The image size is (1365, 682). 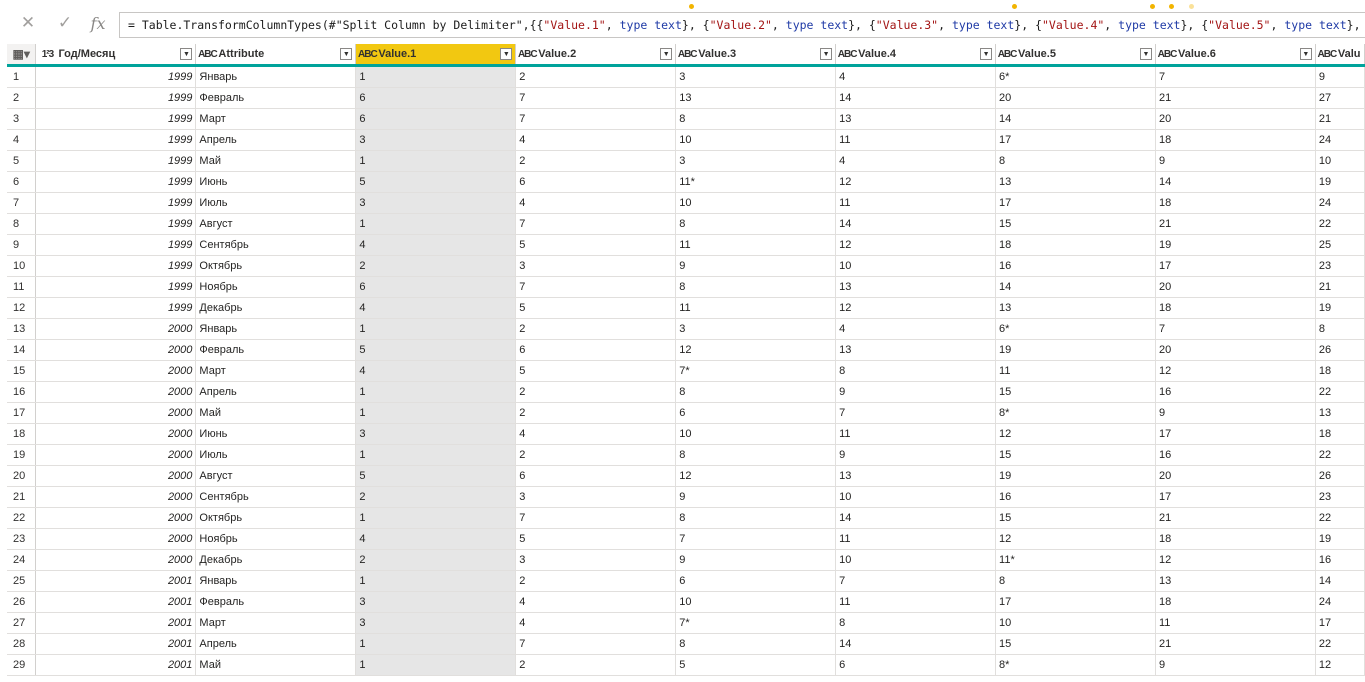 What do you see at coordinates (687, 54) in the screenshot?
I see `text-type-icon: ABC` at bounding box center [687, 54].